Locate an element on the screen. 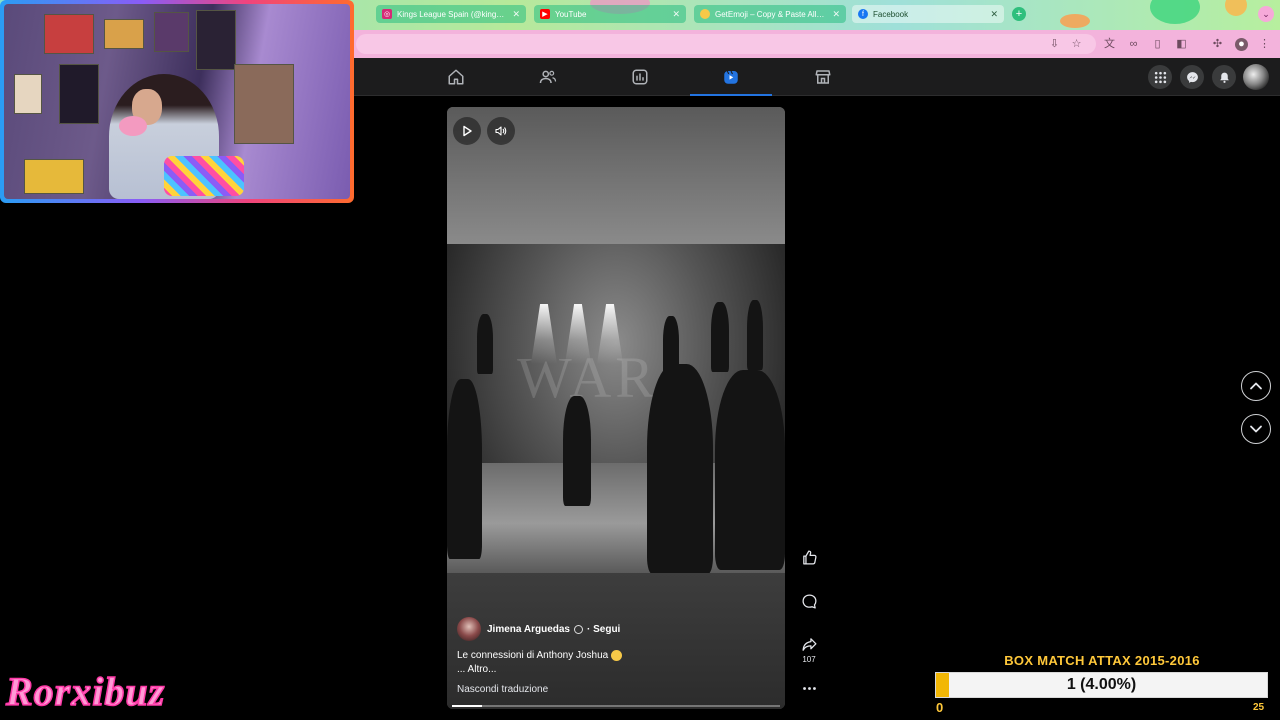  tab-instagram: ◎ Kings League Spain (@kings… ✕ is located at coordinates (451, 14).